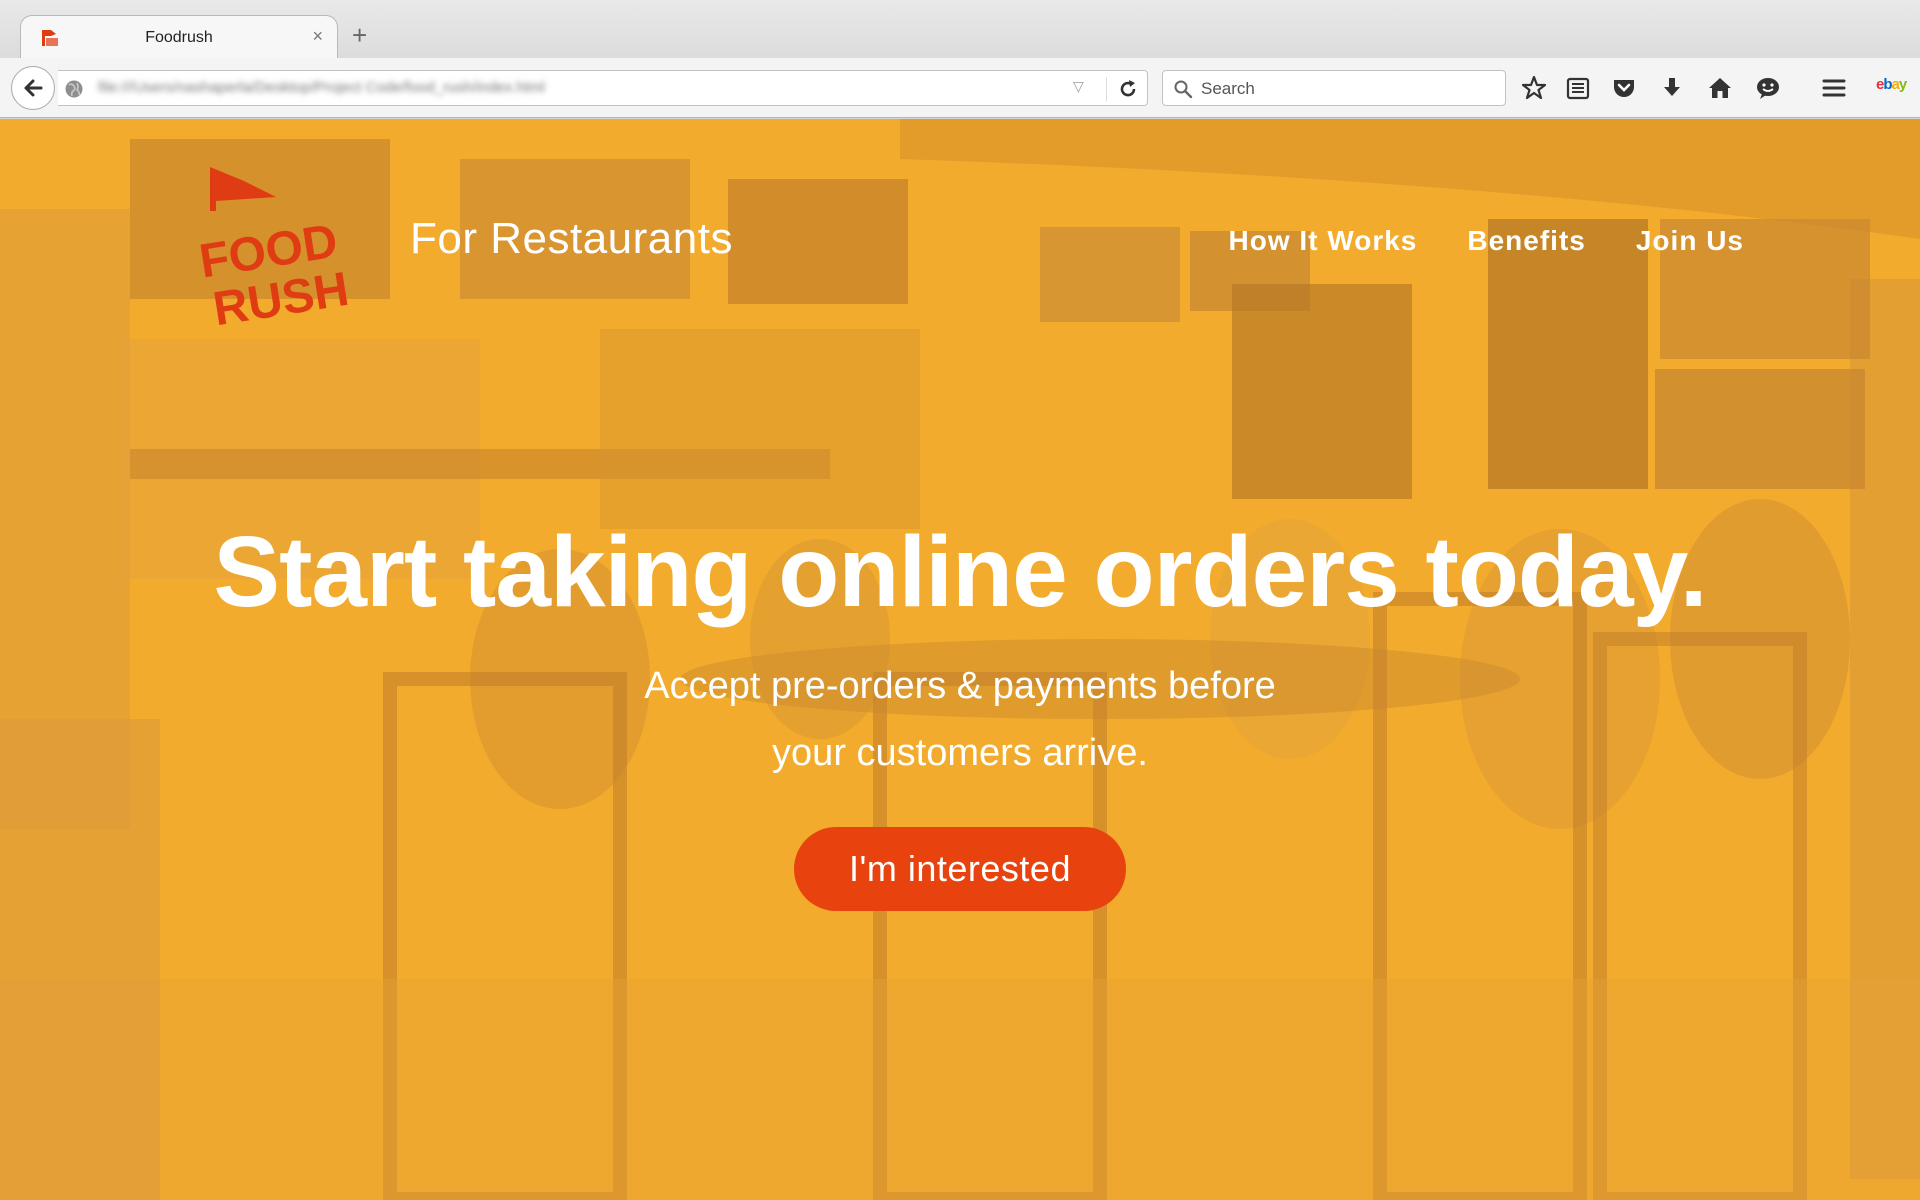  I want to click on nav-how-it-works: How It Works, so click(1323, 241).